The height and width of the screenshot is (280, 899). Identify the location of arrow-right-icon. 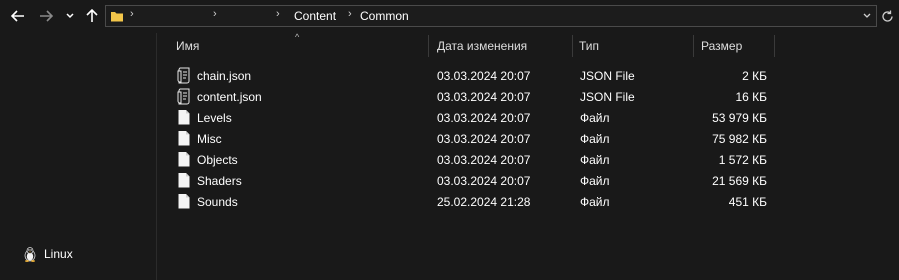
(46, 16).